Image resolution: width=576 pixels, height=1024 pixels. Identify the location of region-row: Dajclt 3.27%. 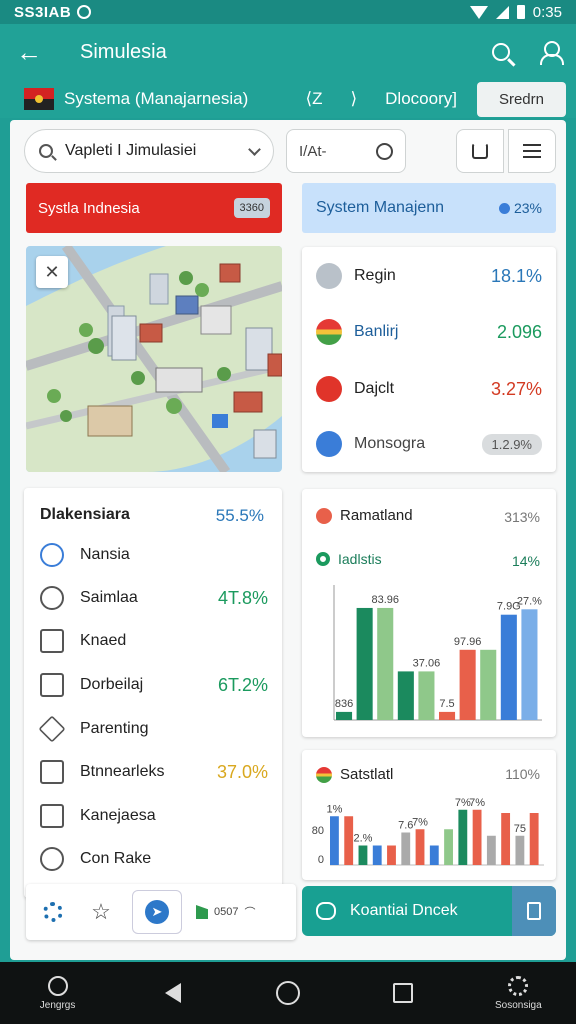
(429, 389).